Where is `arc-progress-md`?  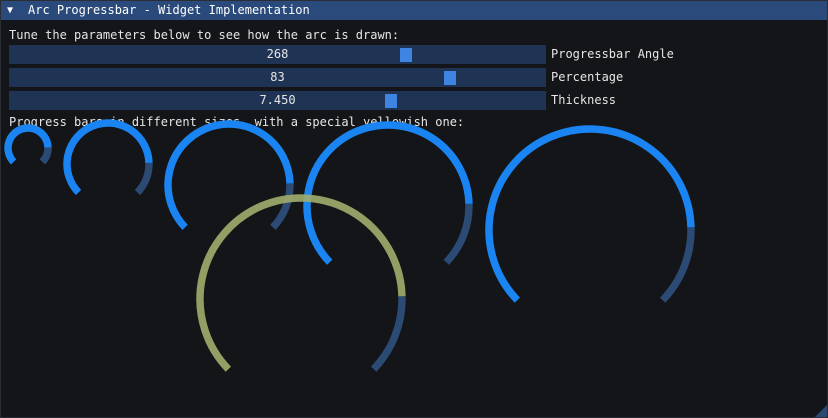 arc-progress-md is located at coordinates (229, 175).